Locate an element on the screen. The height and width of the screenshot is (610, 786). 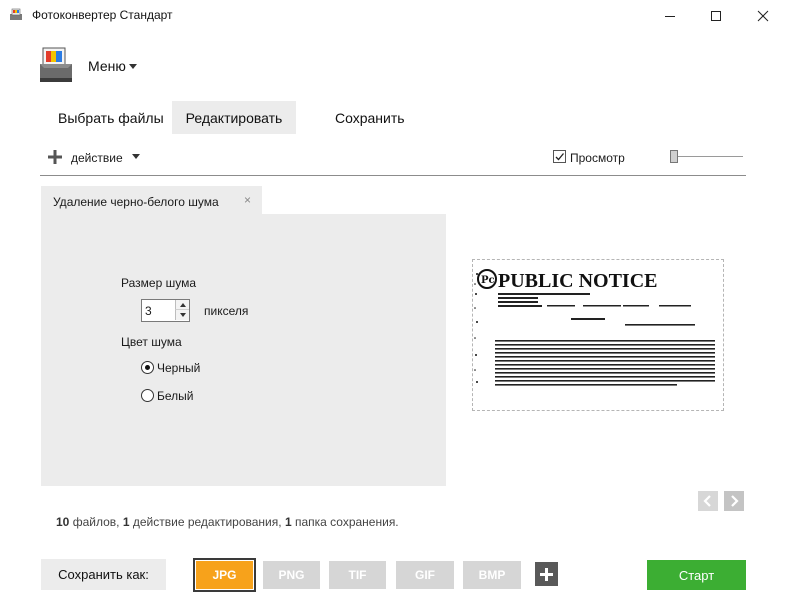
minimize-button is located at coordinates (670, 16).